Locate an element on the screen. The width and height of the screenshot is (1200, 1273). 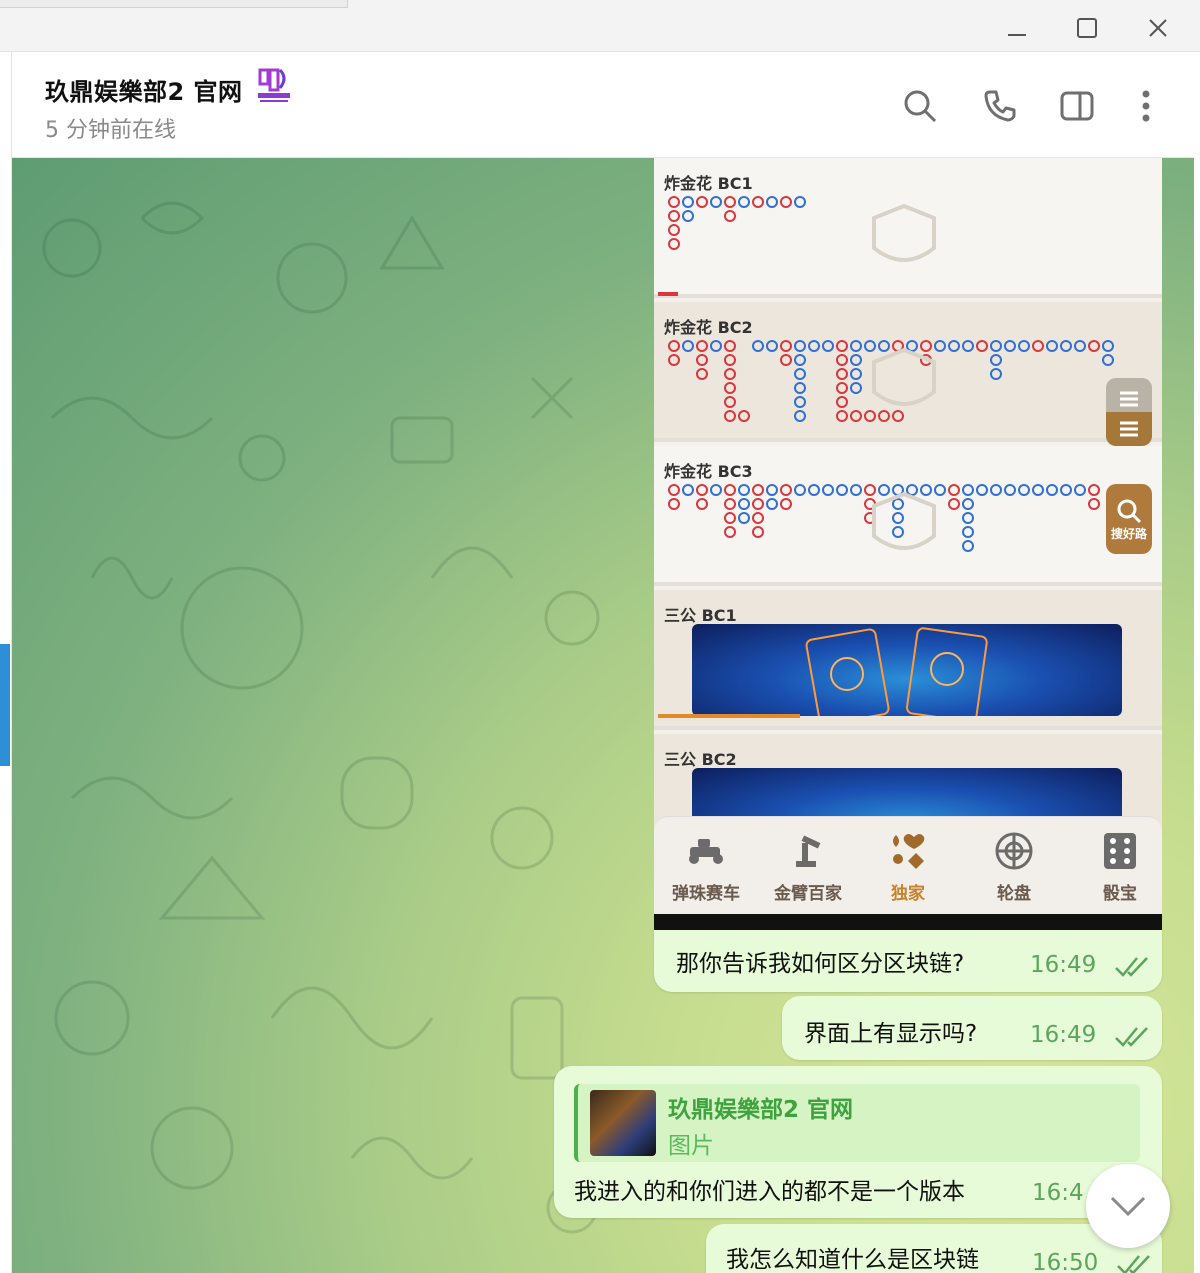
chat-title: 玖鼎娱樂部2 官网 is located at coordinates (144, 89).